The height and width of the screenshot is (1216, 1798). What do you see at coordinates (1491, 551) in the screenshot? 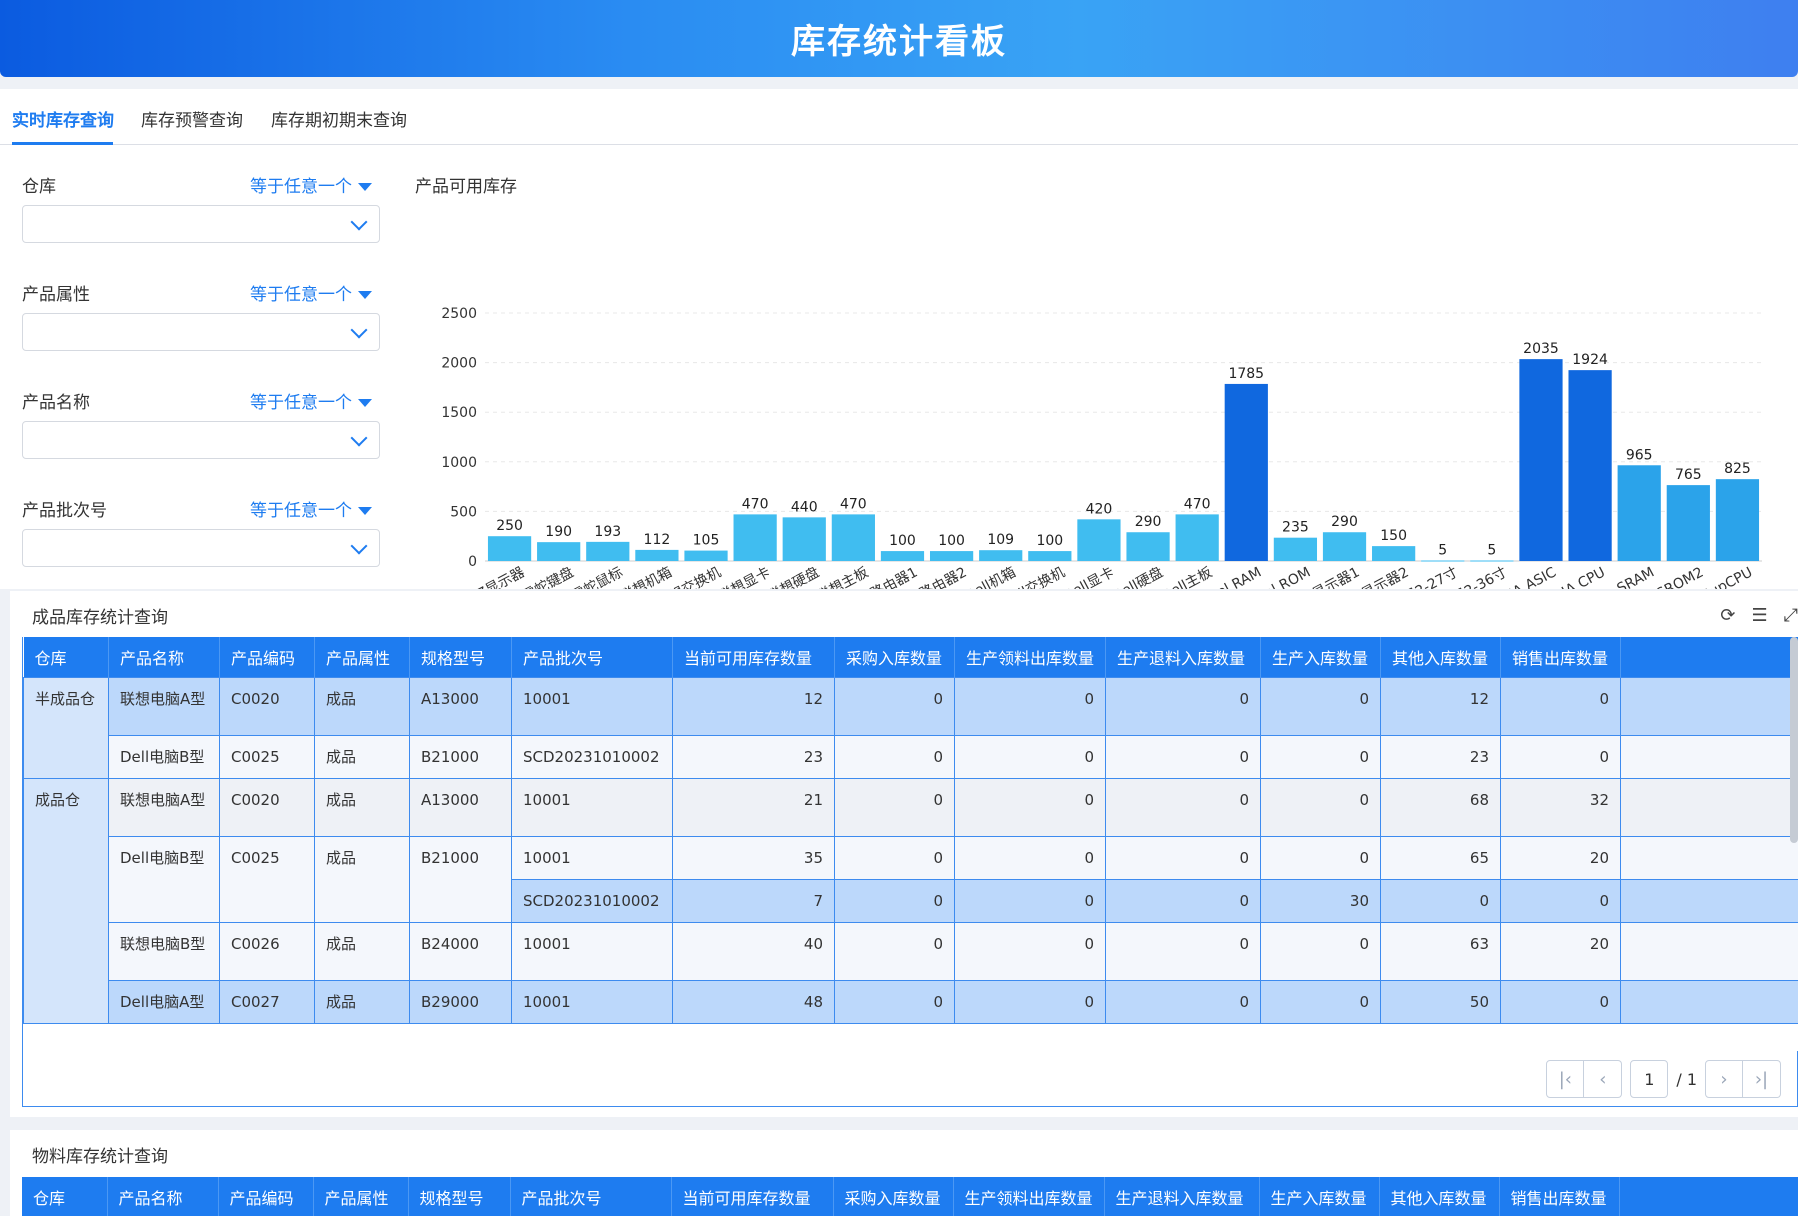
I see `data-label: 5` at bounding box center [1491, 551].